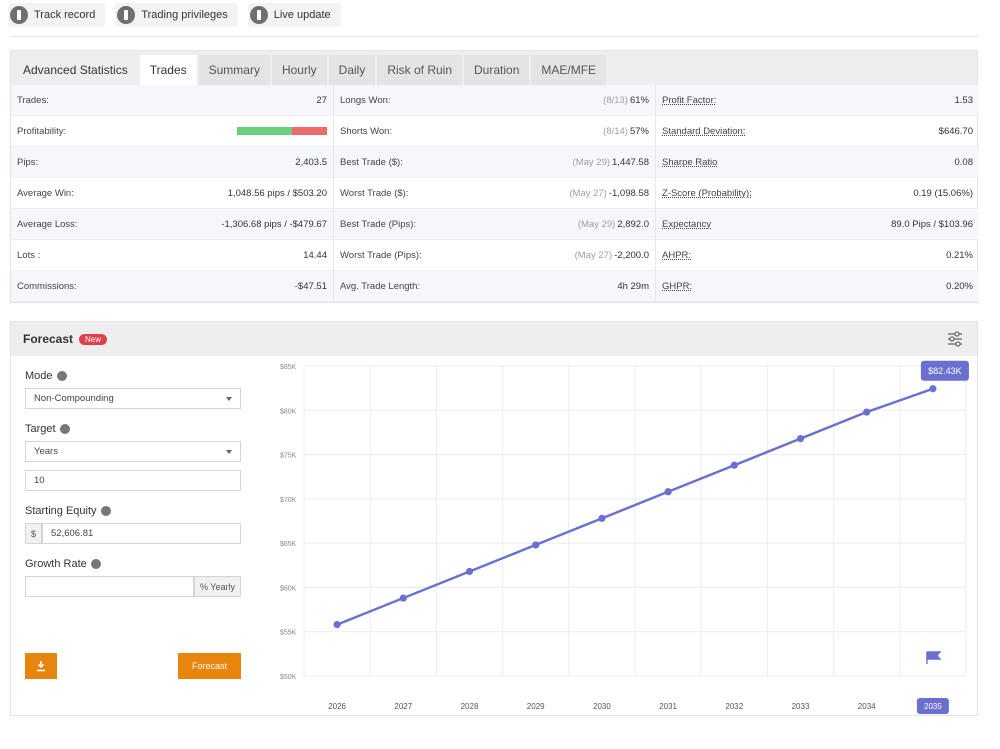 The height and width of the screenshot is (749, 1000). What do you see at coordinates (615, 131) in the screenshot?
I see `stat-detail: (8/14)` at bounding box center [615, 131].